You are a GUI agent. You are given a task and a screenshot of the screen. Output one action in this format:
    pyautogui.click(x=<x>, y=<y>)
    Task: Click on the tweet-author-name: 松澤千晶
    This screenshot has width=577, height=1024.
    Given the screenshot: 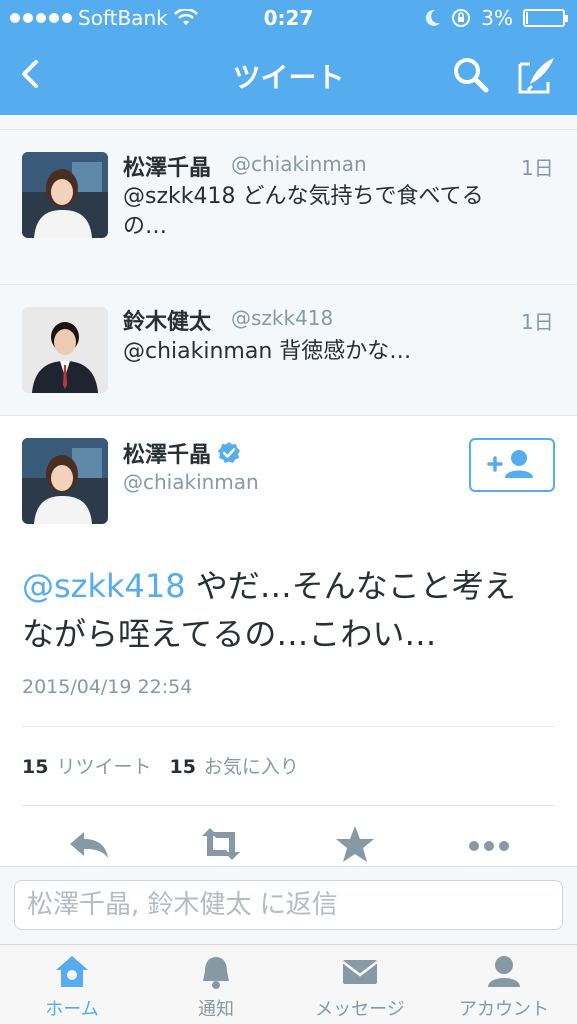 What is the action you would take?
    pyautogui.click(x=167, y=166)
    